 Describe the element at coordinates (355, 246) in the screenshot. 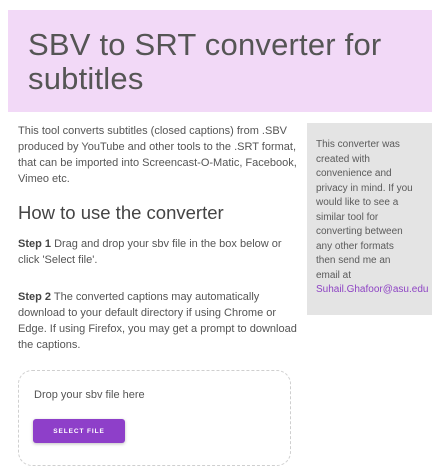

I see `sidebar-line: any other formats` at that location.